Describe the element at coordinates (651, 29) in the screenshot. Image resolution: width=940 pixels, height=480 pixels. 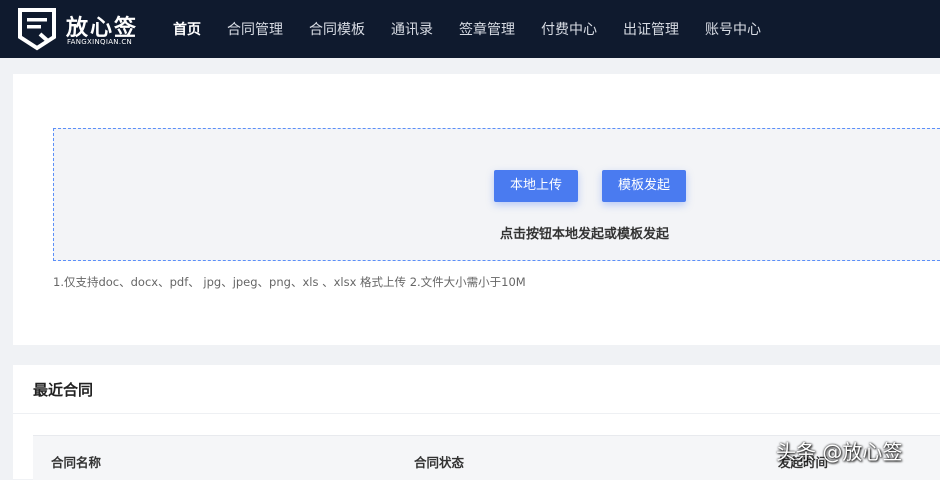
I see `nav-certificate-management: 出证管理` at that location.